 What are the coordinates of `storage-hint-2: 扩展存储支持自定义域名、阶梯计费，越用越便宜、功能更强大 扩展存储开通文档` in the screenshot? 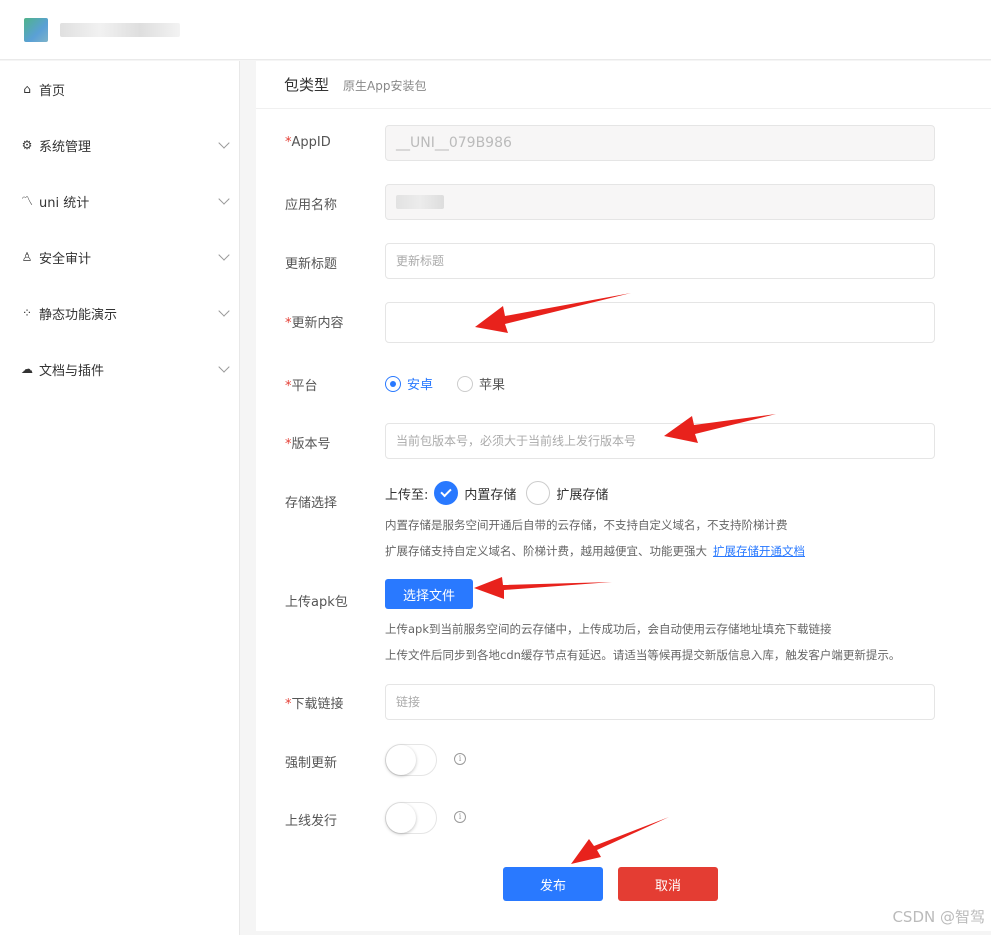 It's located at (595, 551).